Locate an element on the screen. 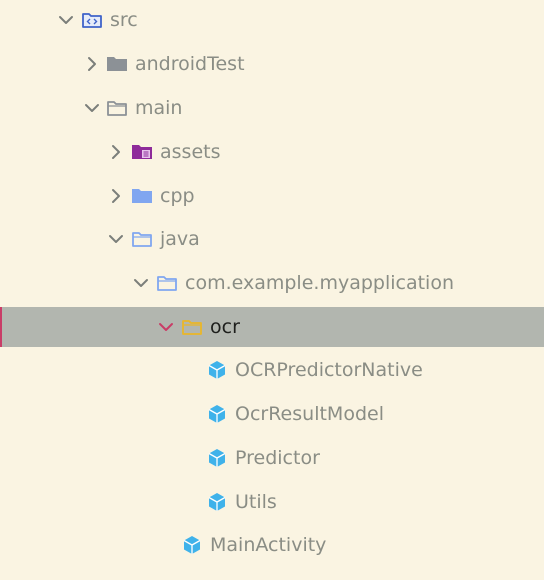 The image size is (544, 580). tree-item-label: src is located at coordinates (124, 20).